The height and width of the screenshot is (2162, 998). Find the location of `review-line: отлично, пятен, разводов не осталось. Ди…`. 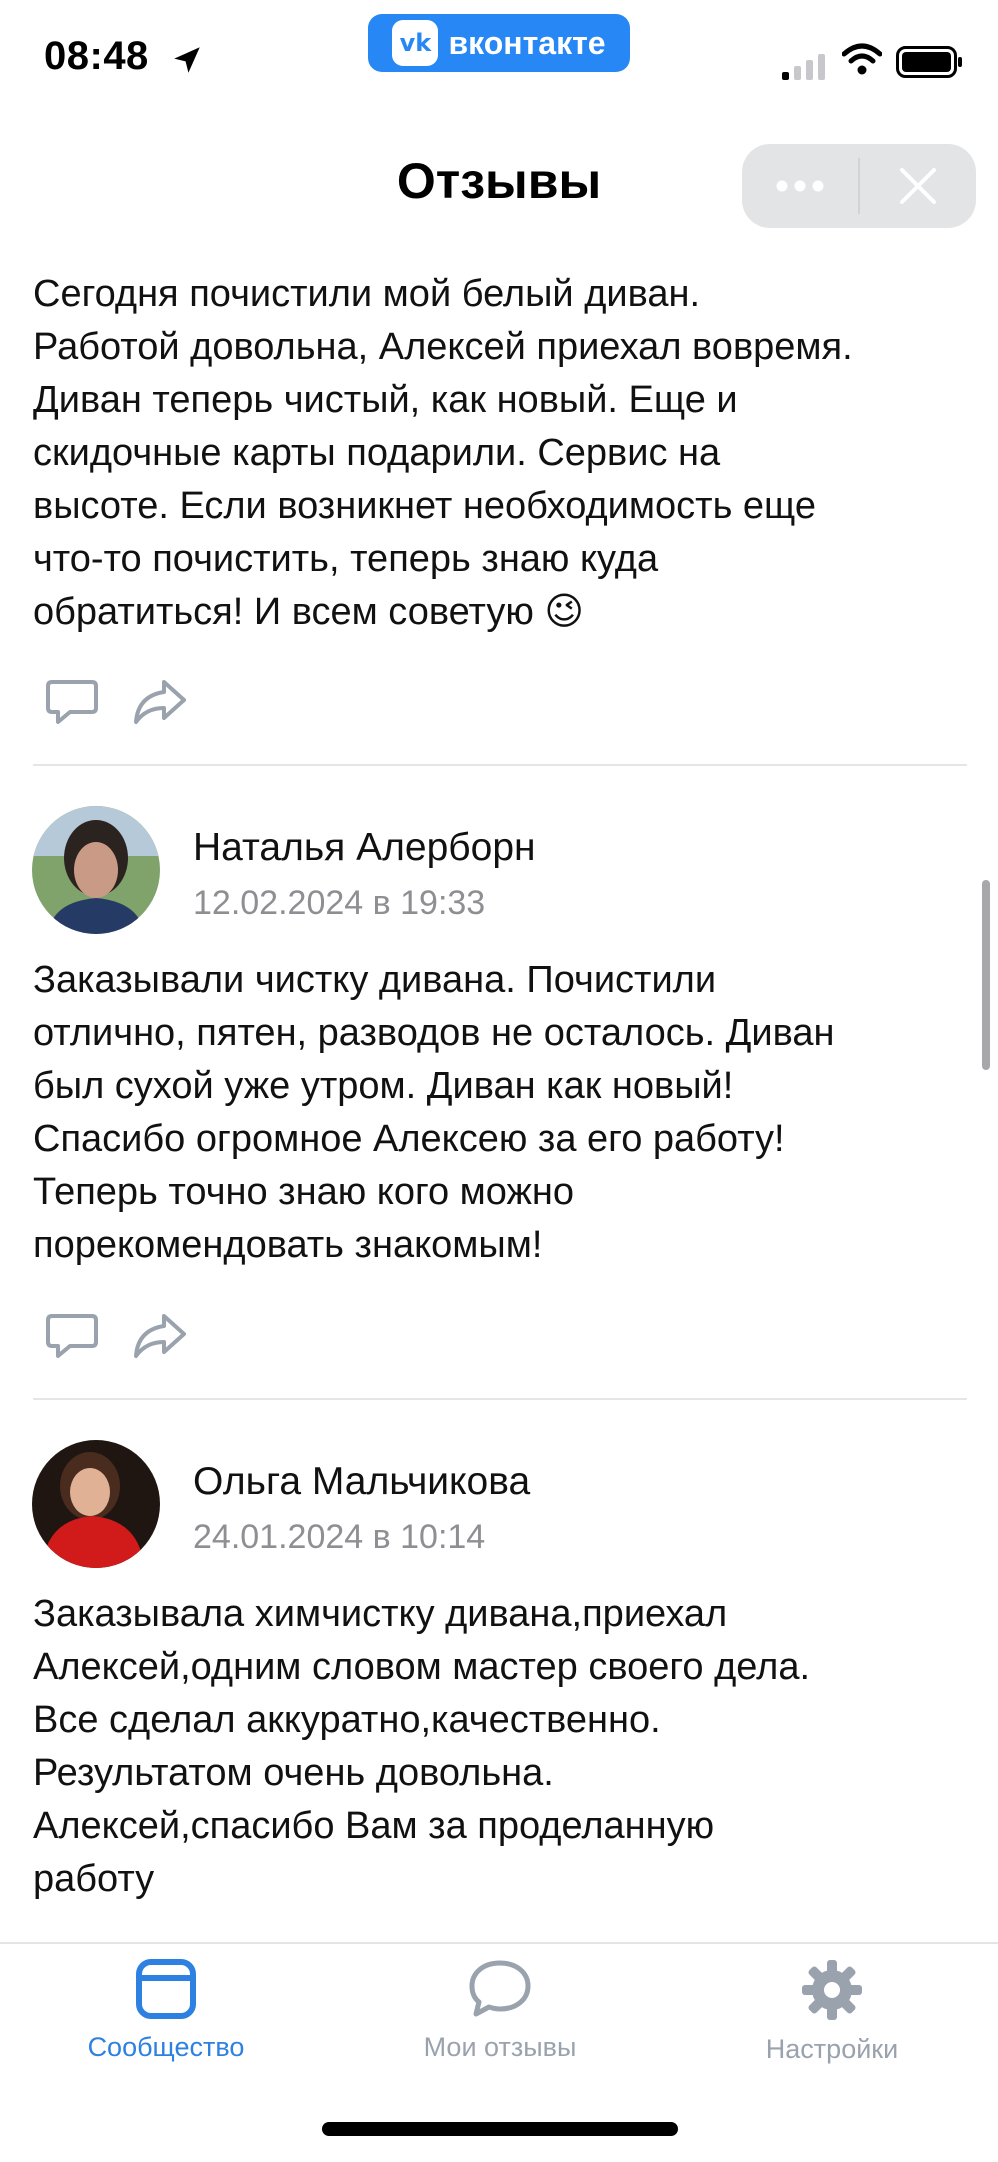

review-line: отлично, пятен, разводов не осталось. Ди… is located at coordinates (434, 1033).